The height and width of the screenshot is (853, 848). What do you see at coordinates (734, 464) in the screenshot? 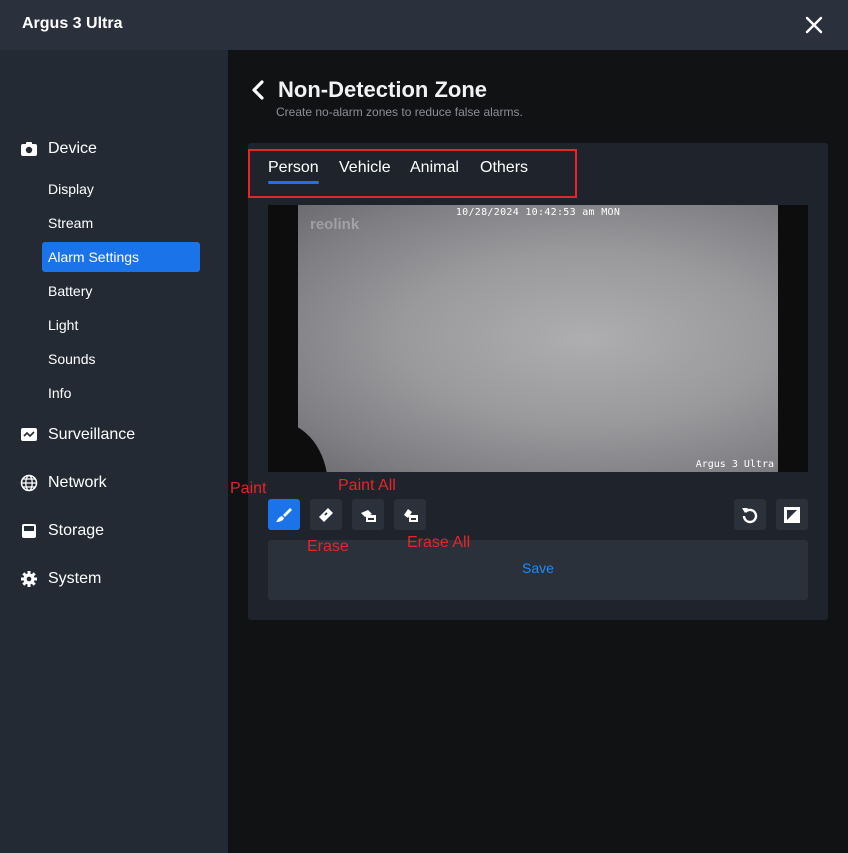
I see `camera-name-overlay: Argus 3 Ultra` at bounding box center [734, 464].